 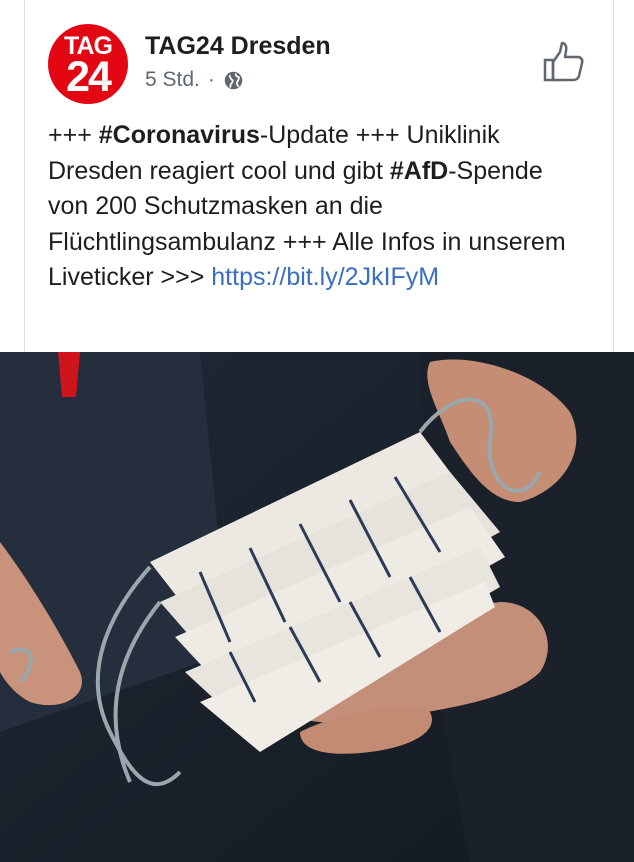 I want to click on post-header: TAG 24 TAG24 Dresden 5 Std. ·, so click(x=328, y=64).